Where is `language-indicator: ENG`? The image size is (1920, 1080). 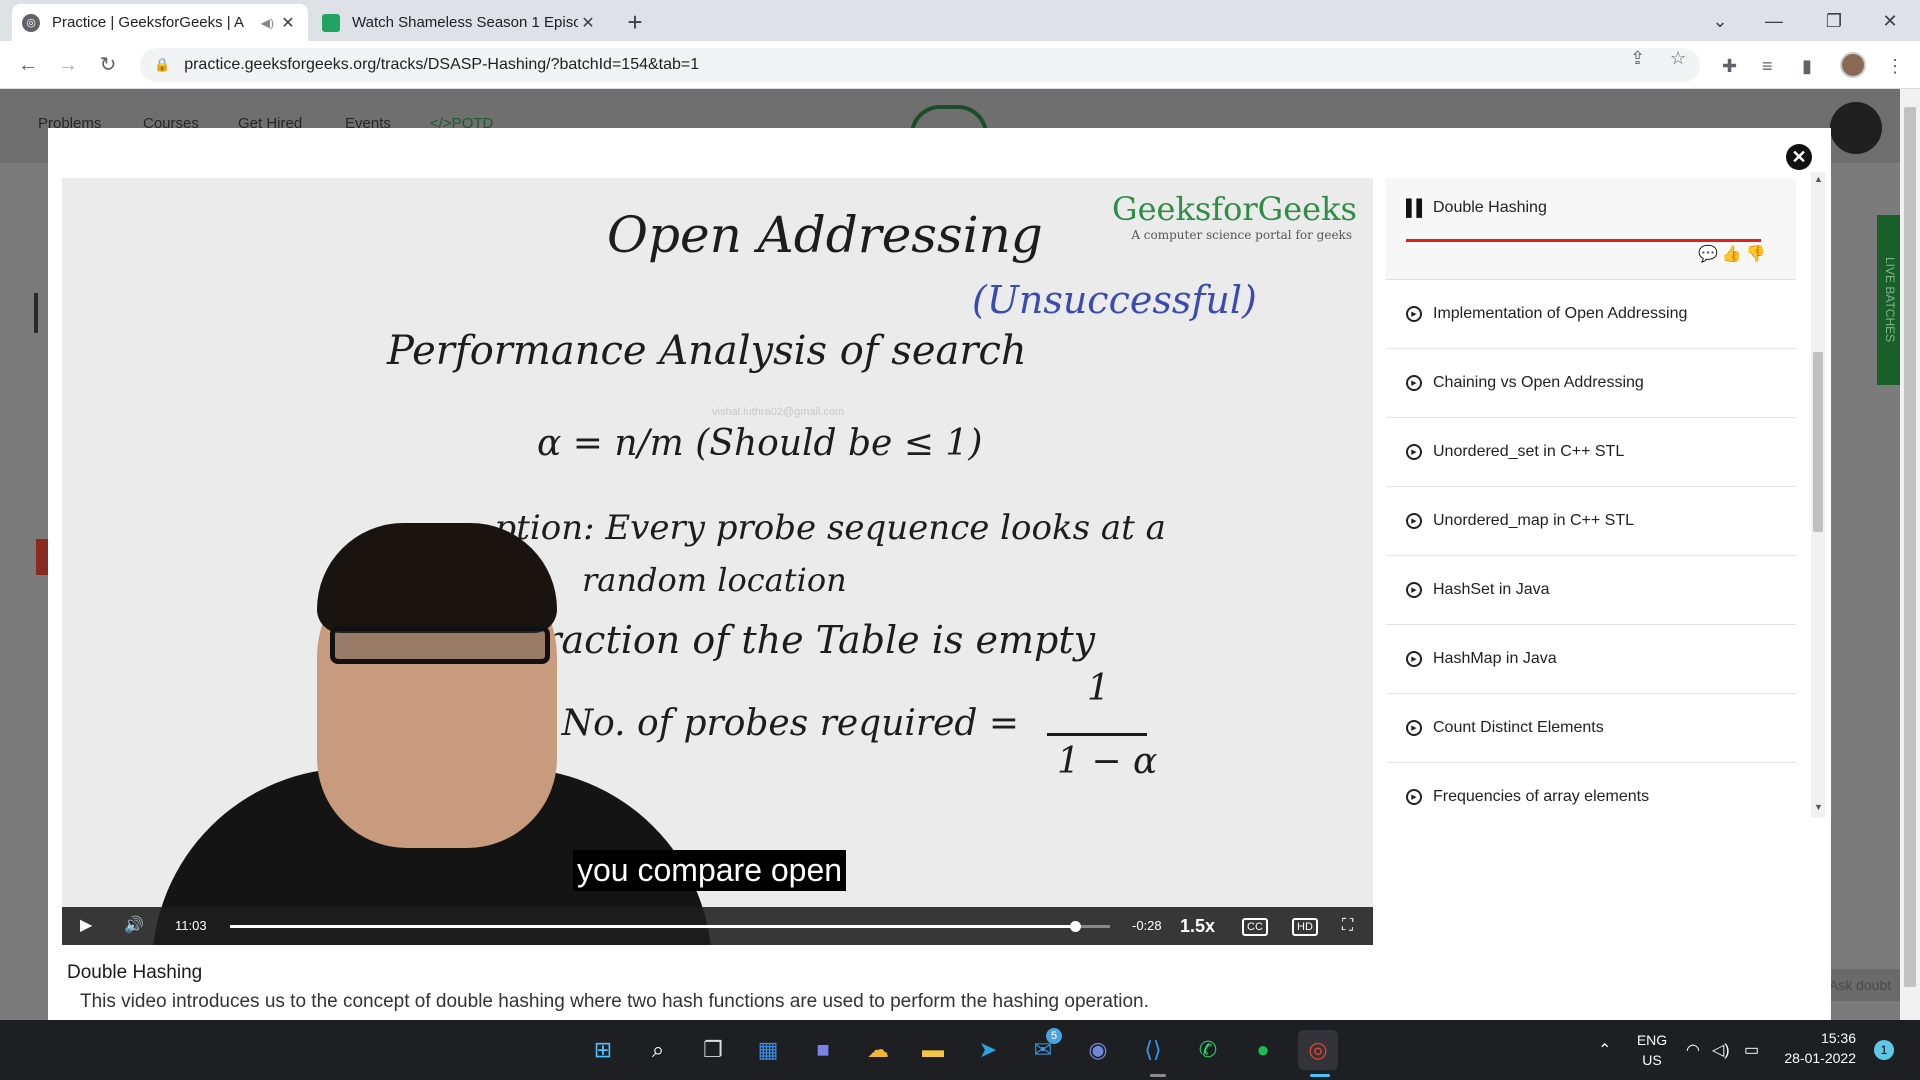
language-indicator: ENG is located at coordinates (1652, 1040).